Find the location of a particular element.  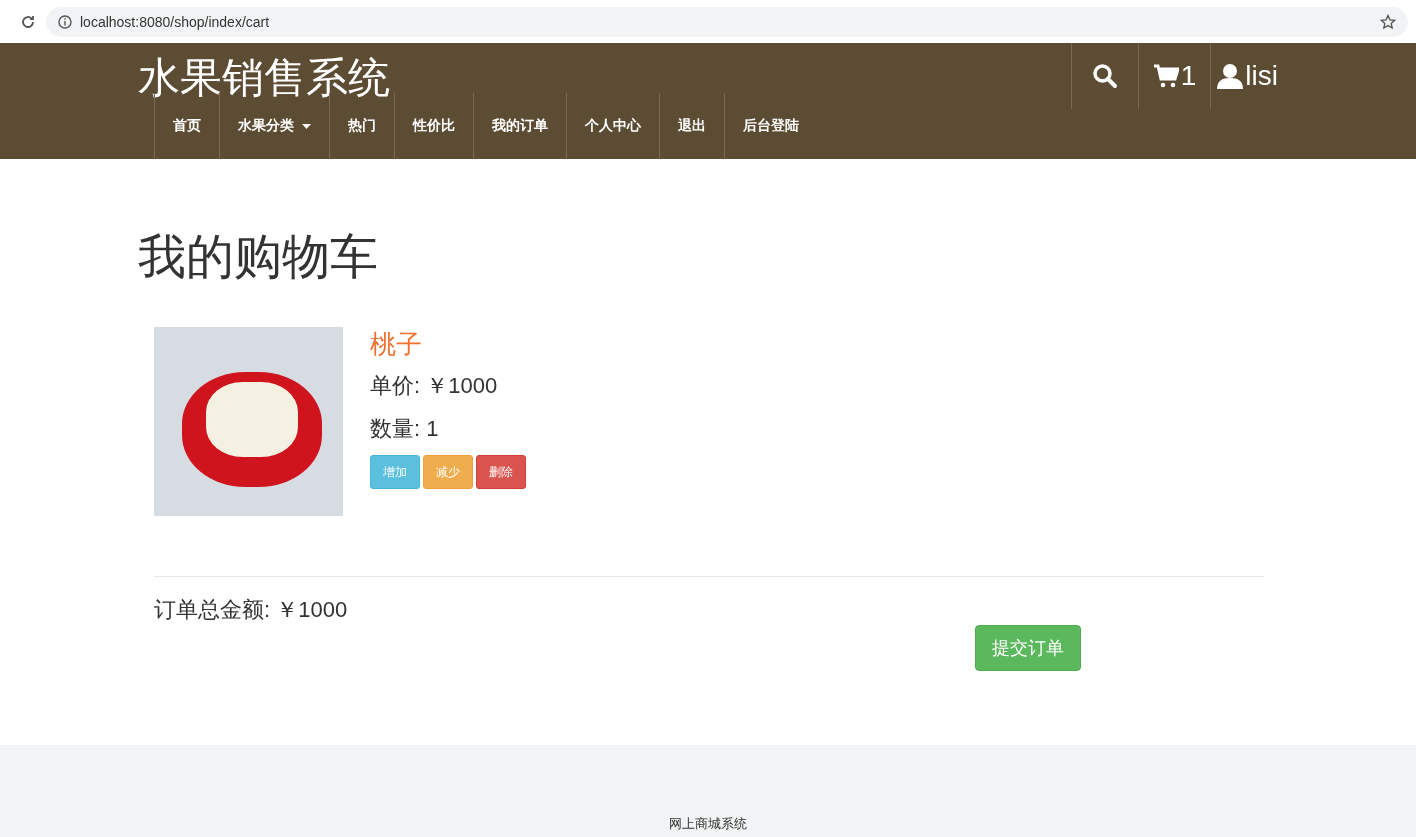

quantity-text: 数量: 1 is located at coordinates (405, 429).